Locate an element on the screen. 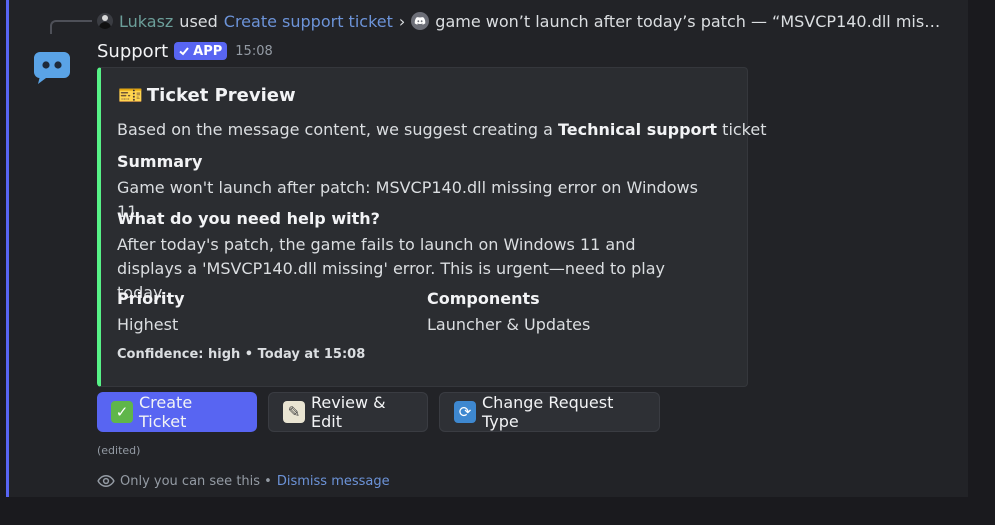 The height and width of the screenshot is (525, 995). reply-username: Lukasz is located at coordinates (146, 21).